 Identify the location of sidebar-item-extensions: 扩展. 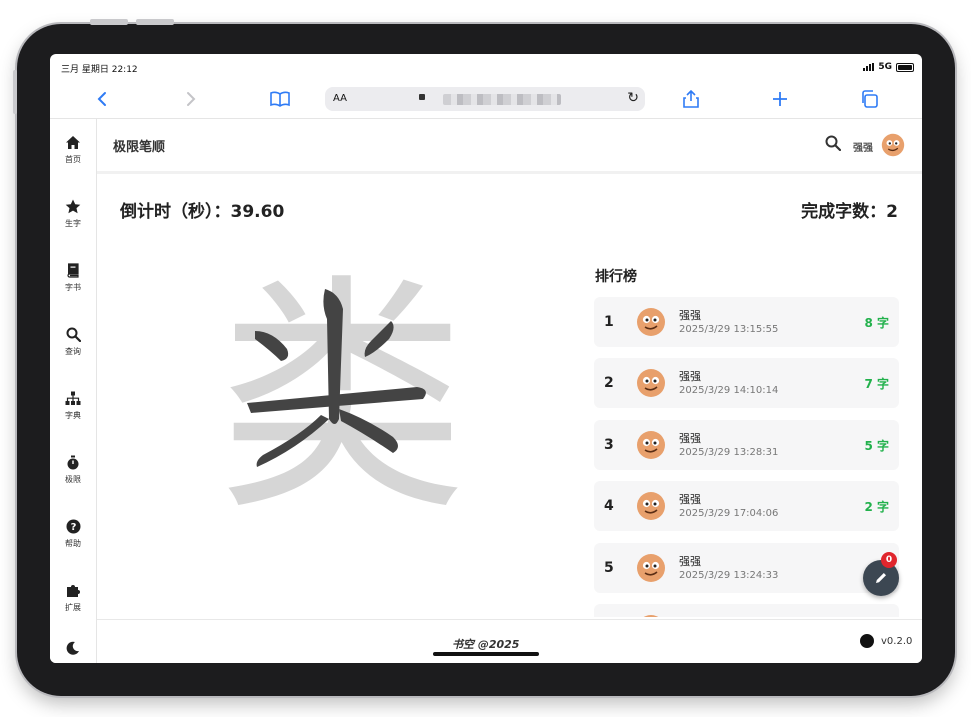
(73, 598).